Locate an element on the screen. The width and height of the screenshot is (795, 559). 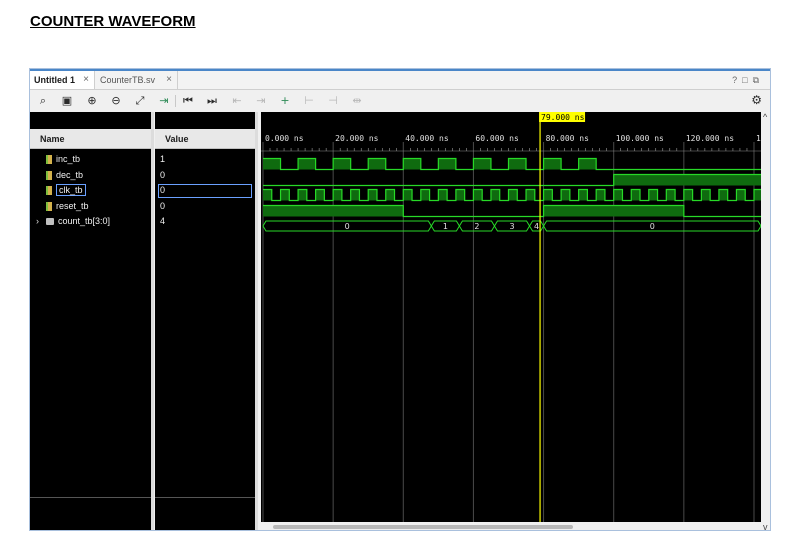
values-footer is located at coordinates (205, 513).